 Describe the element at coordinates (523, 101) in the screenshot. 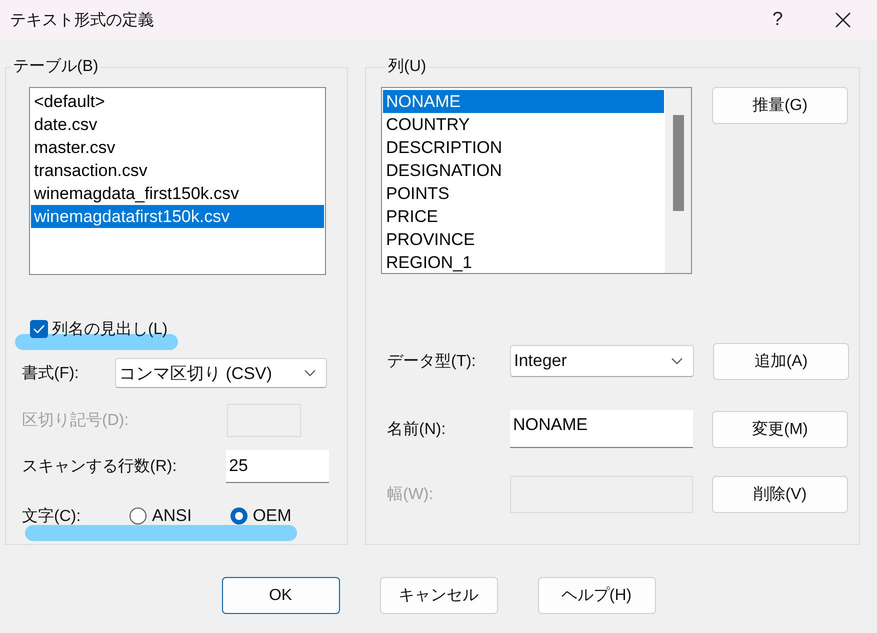

I see `list-item: NONAME` at that location.